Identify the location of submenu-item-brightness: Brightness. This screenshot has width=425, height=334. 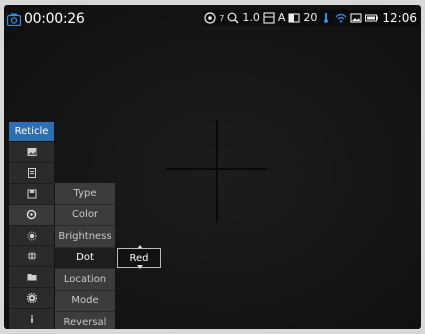
(85, 237).